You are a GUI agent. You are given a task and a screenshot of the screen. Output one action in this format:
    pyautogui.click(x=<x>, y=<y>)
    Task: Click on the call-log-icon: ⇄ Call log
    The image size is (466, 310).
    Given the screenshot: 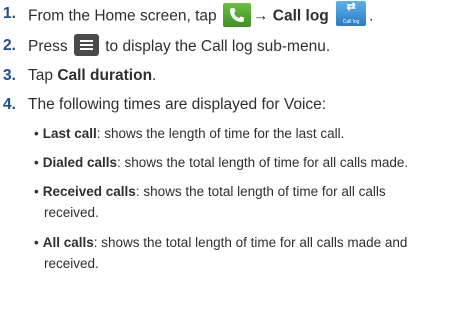 What is the action you would take?
    pyautogui.click(x=351, y=13)
    